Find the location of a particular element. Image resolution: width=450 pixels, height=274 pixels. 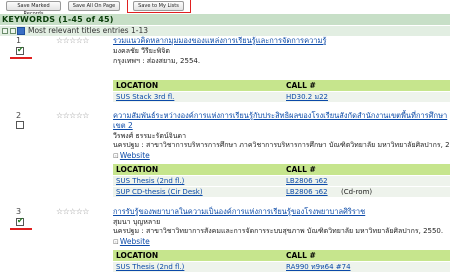

record-author: สุมนา บุญหลาย is located at coordinates (137, 222).